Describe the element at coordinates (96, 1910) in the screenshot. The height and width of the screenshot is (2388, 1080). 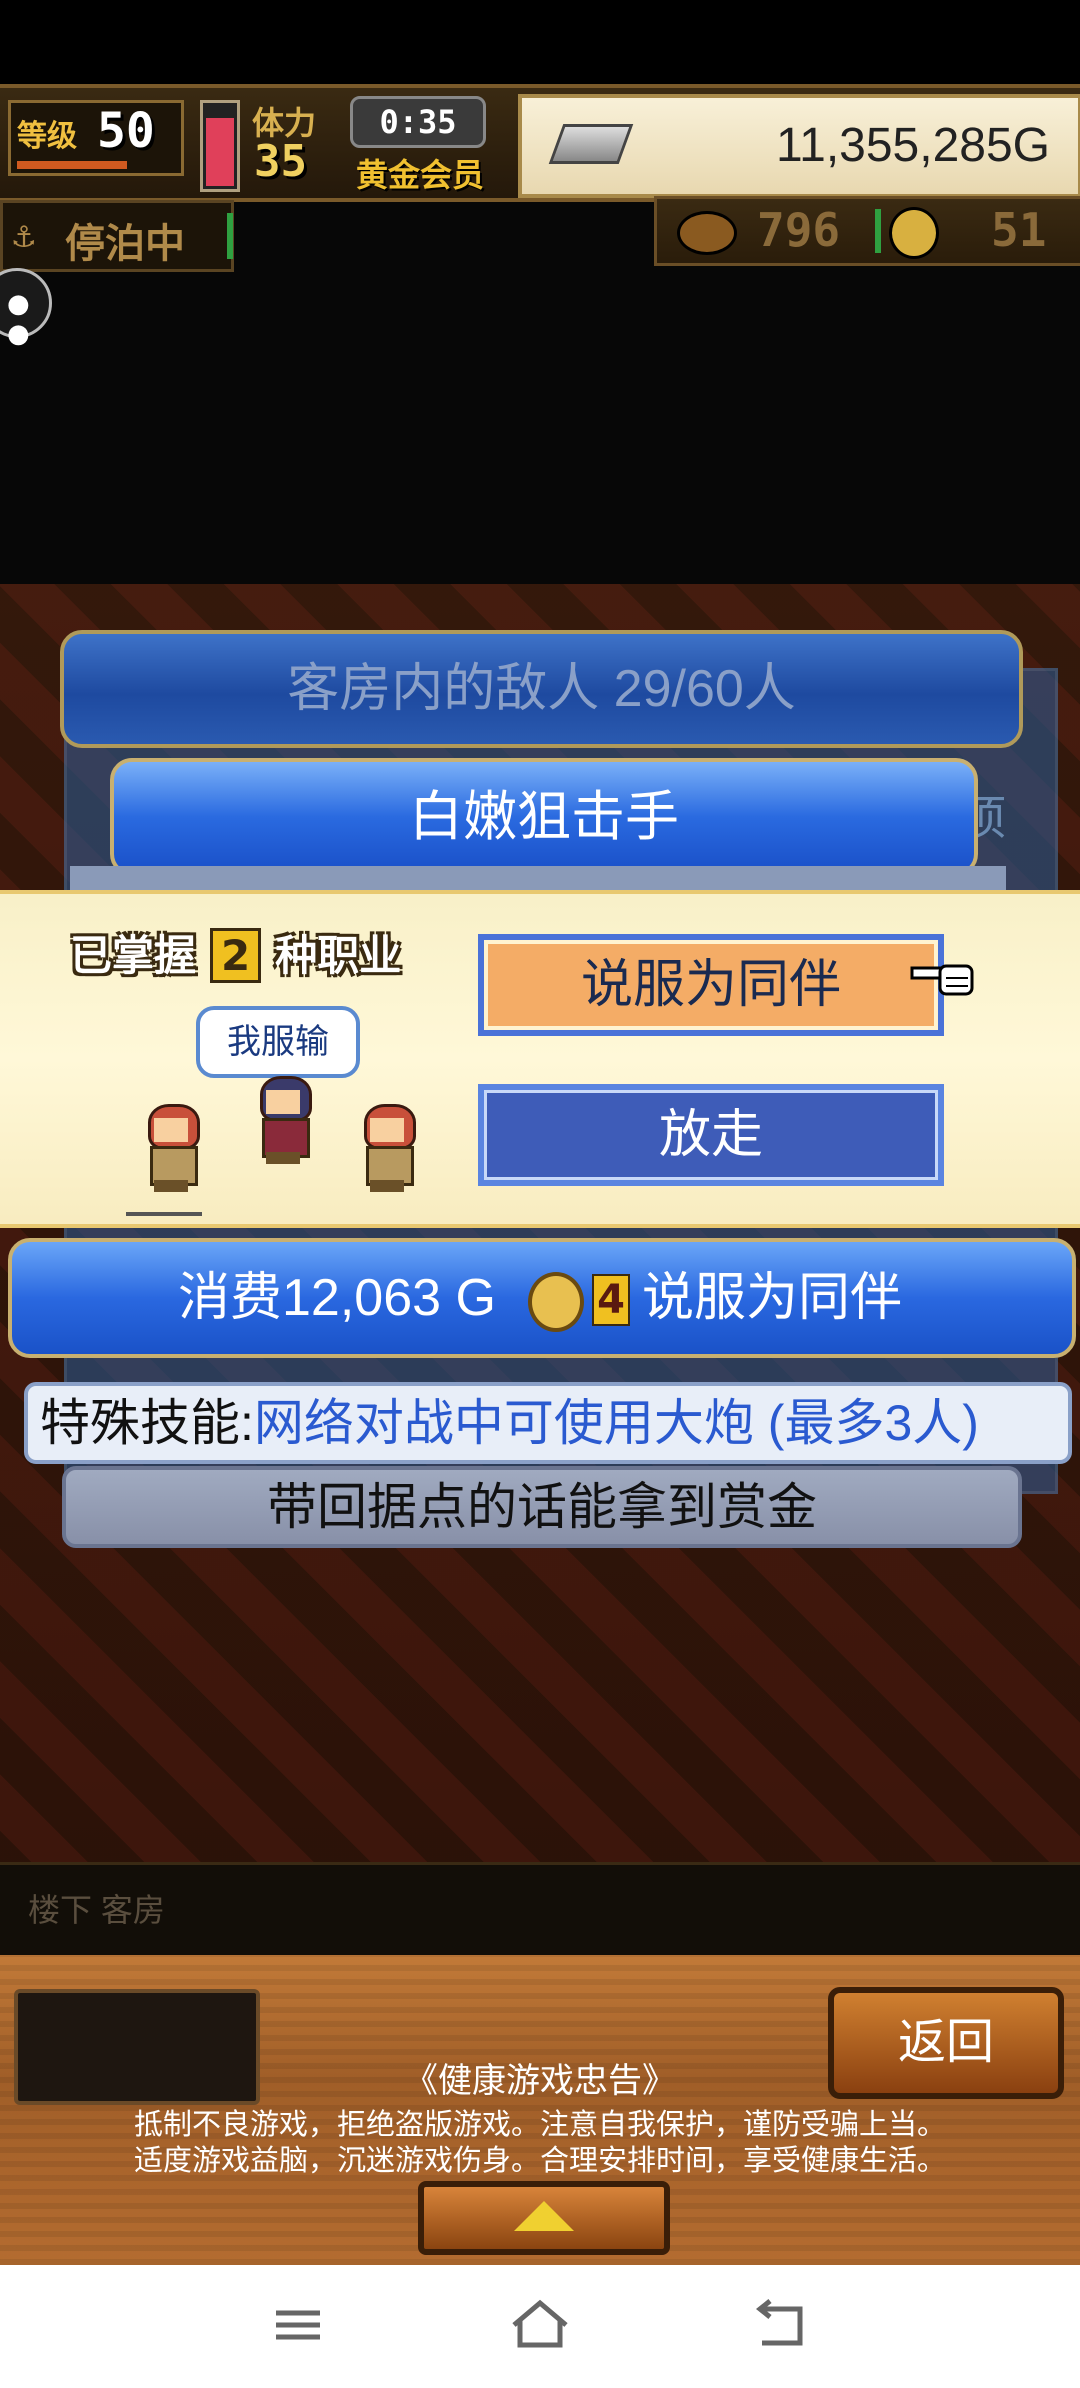
I see `location-text: 楼下 客房` at that location.